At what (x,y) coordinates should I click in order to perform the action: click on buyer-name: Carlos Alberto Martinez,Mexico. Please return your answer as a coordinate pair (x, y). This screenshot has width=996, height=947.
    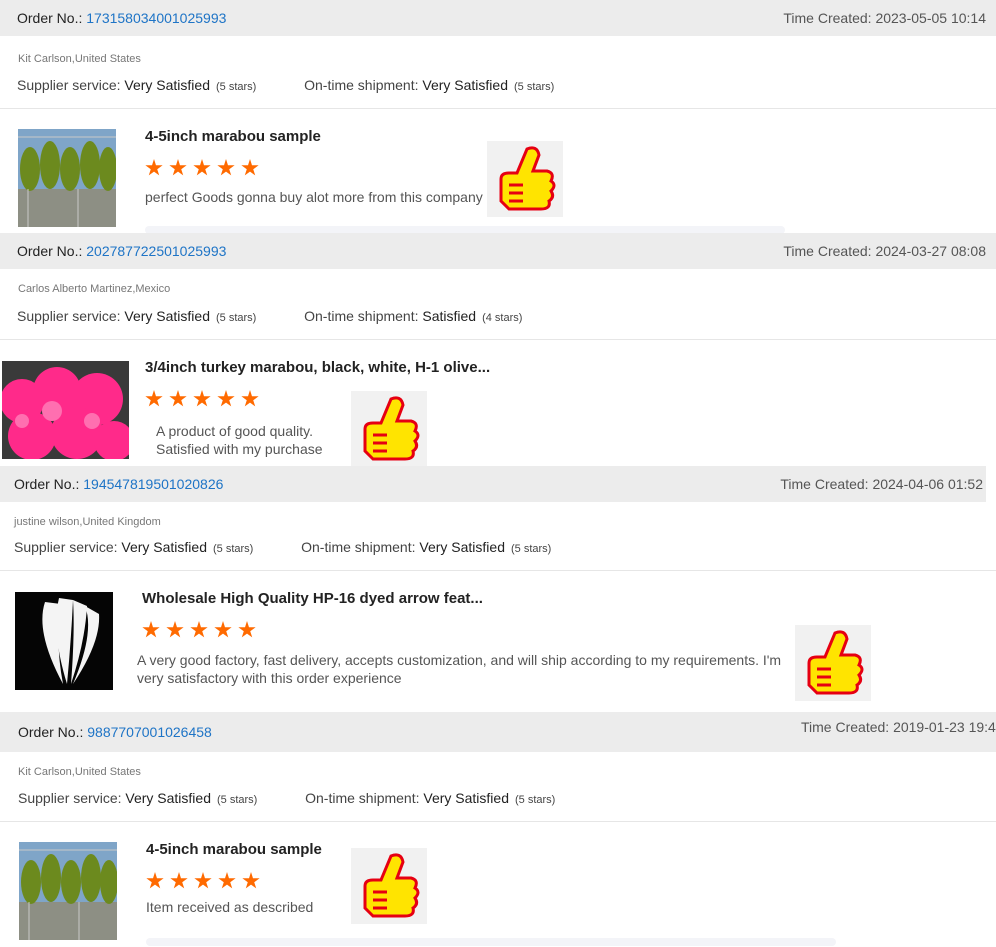
    Looking at the image, I should click on (94, 289).